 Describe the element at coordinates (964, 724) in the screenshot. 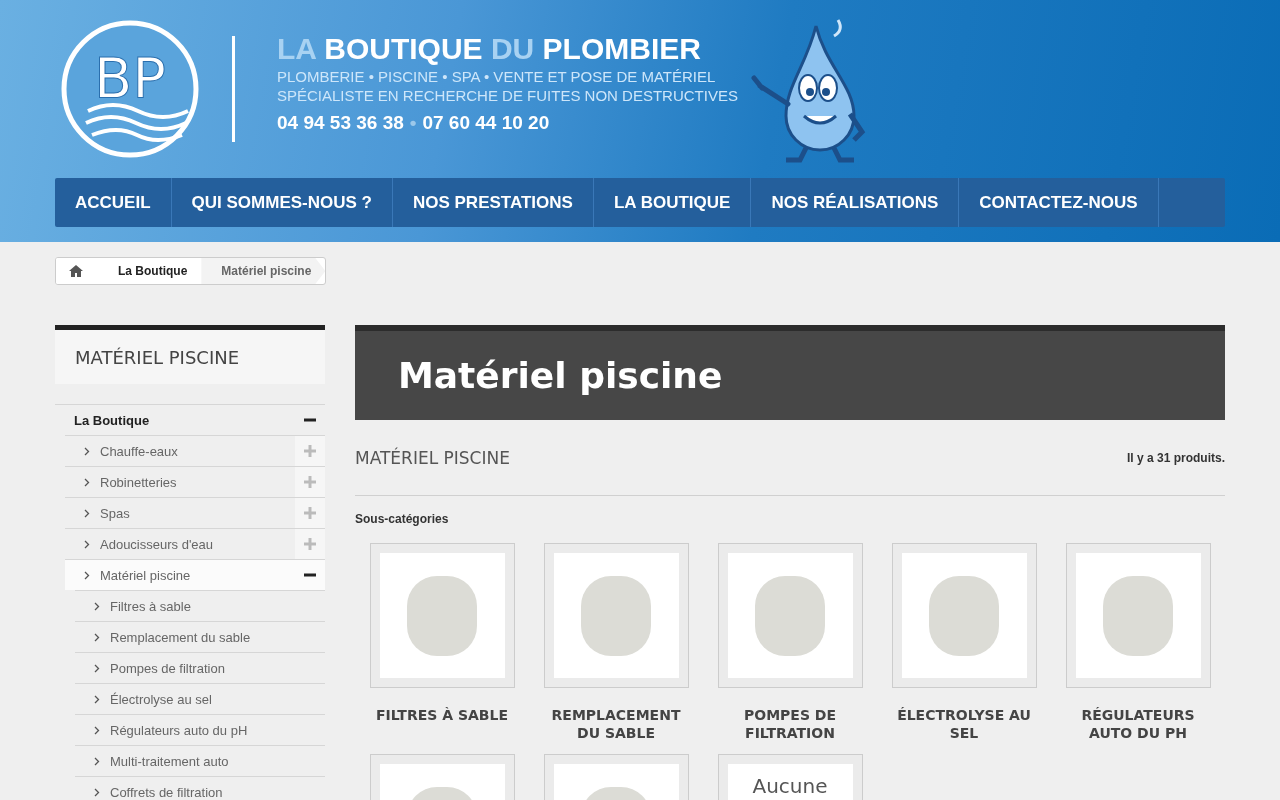

I see `subcategory-link: ÉLECTROLYSE AU SEL` at that location.